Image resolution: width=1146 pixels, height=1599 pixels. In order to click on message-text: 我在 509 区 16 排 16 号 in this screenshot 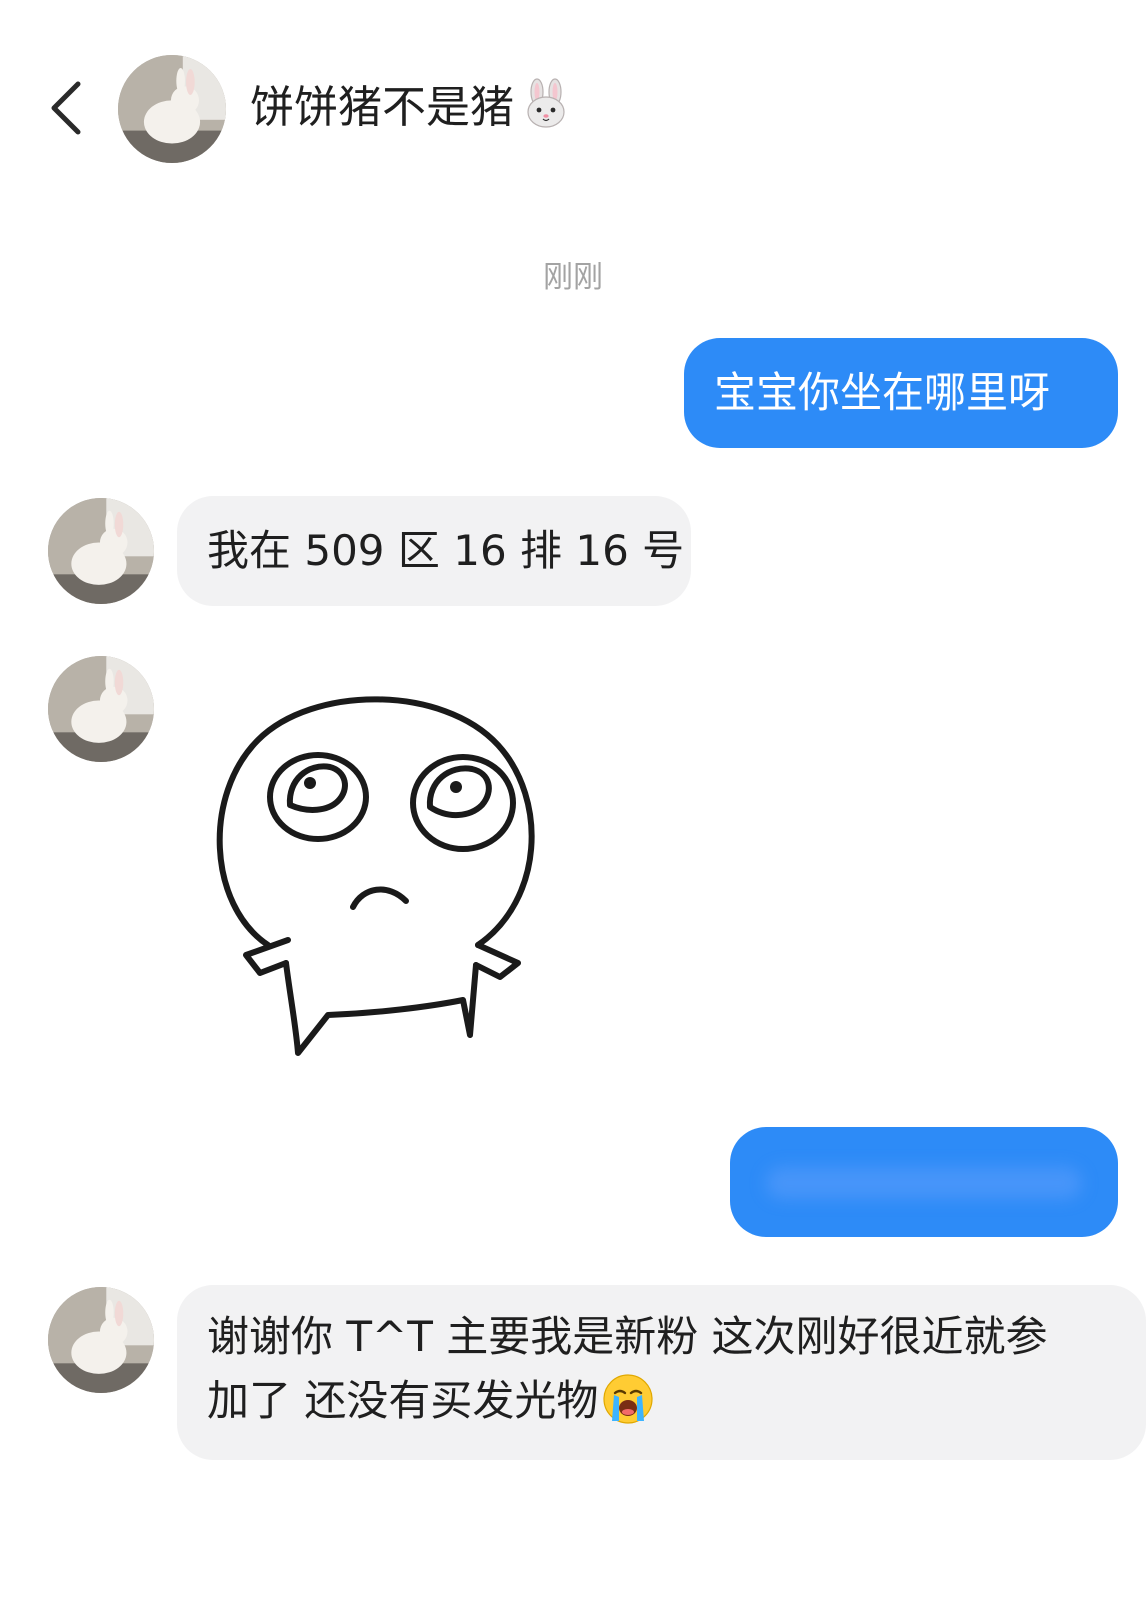, I will do `click(446, 550)`.